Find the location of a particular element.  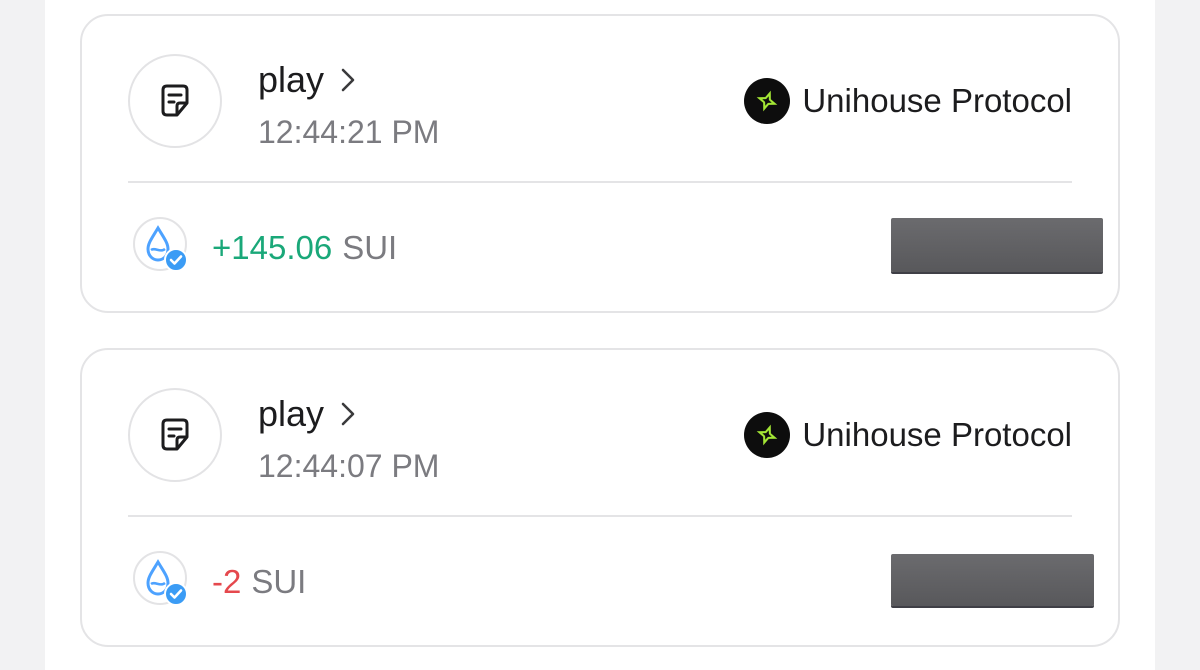

transaction-time: 12:44:07 PM is located at coordinates (349, 466).